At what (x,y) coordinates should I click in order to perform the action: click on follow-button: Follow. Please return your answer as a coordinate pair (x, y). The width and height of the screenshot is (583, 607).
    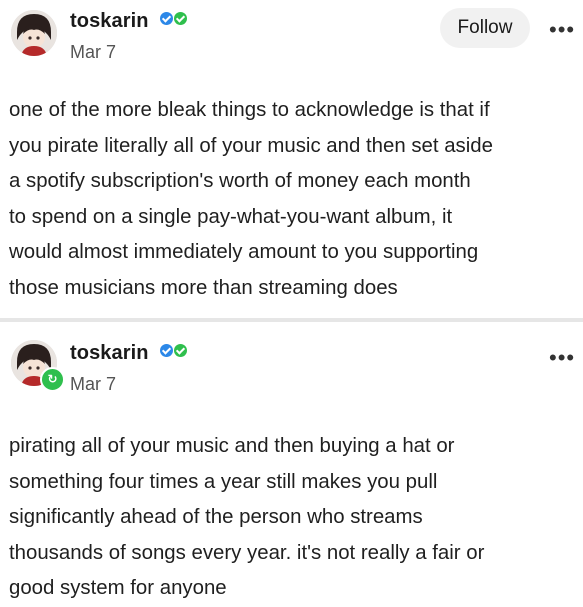
    Looking at the image, I should click on (485, 28).